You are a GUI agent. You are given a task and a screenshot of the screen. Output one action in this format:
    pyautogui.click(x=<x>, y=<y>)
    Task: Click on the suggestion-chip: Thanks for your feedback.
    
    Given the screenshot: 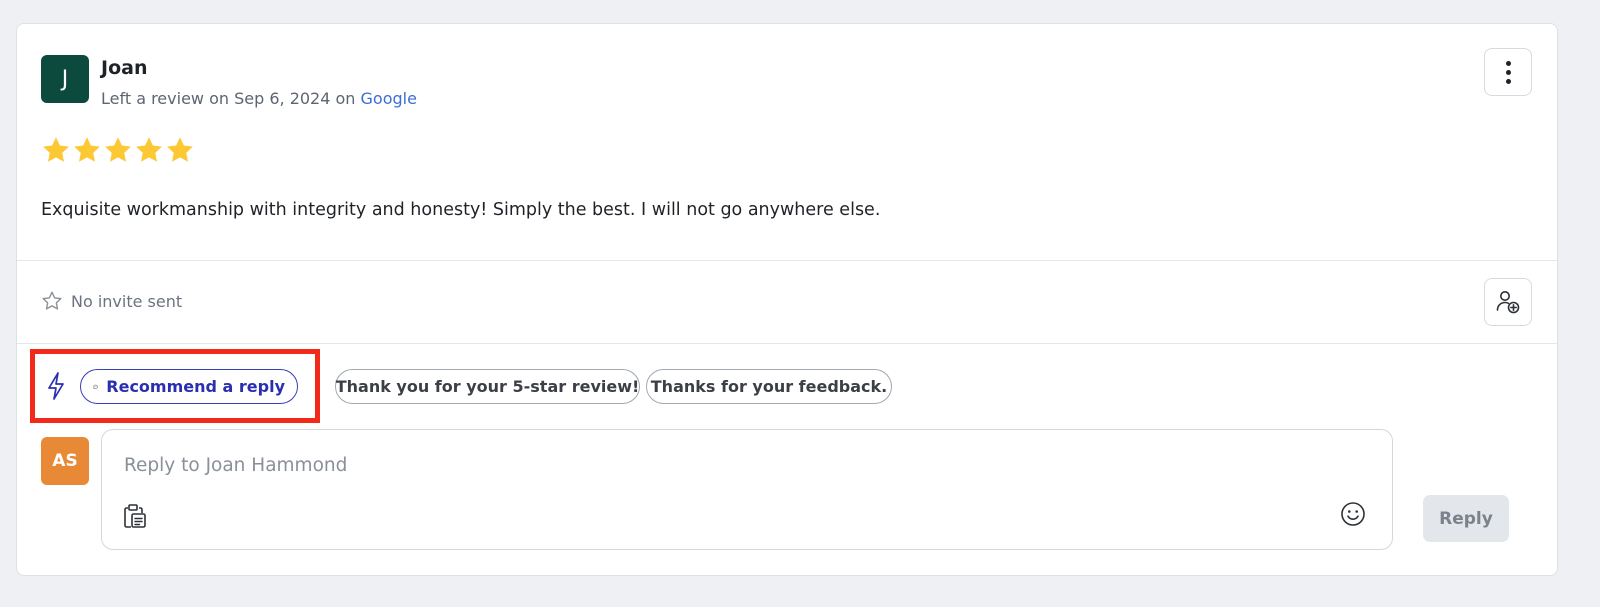 What is the action you would take?
    pyautogui.click(x=769, y=386)
    